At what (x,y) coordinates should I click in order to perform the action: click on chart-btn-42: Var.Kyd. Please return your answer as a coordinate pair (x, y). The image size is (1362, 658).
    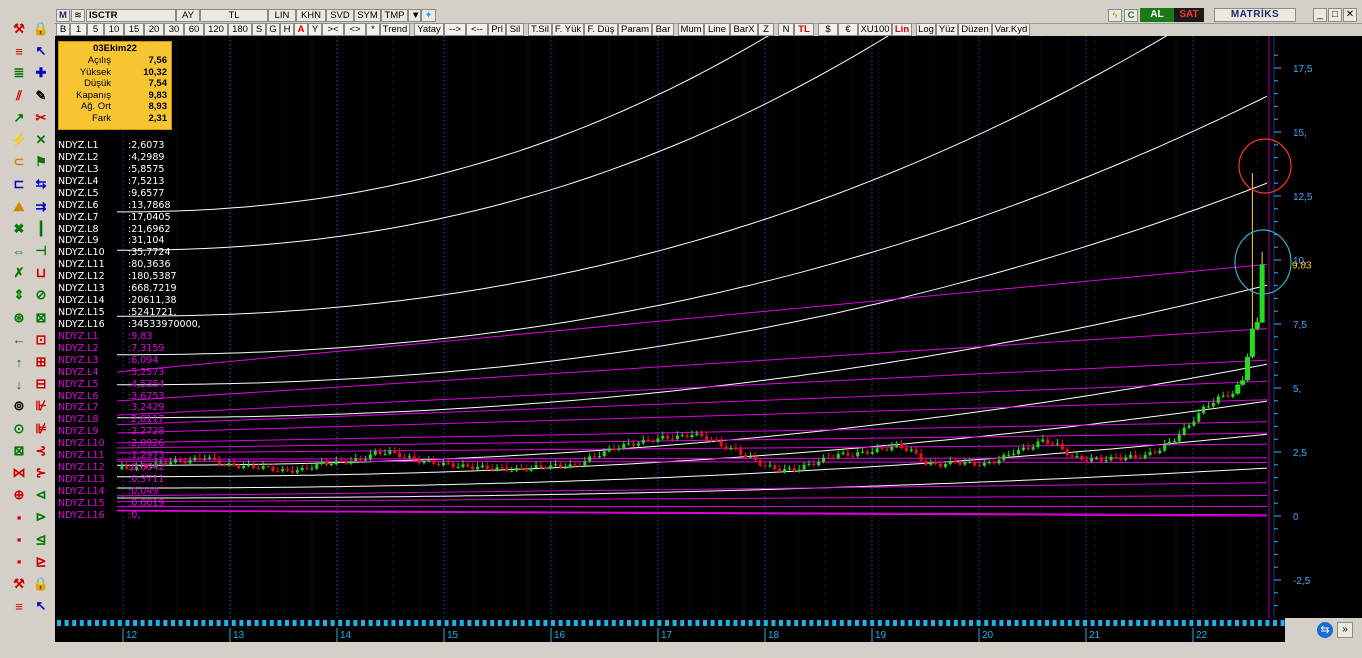
    Looking at the image, I should click on (1011, 29).